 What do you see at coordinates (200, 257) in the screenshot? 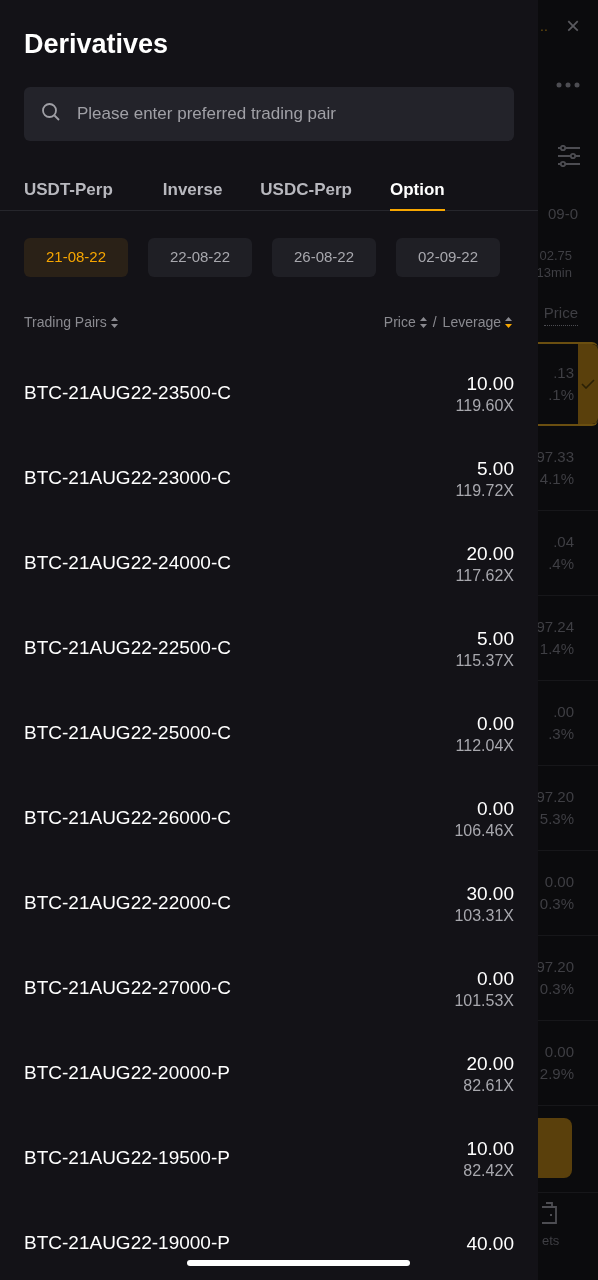
I see `date-chip: 22-08-22` at bounding box center [200, 257].